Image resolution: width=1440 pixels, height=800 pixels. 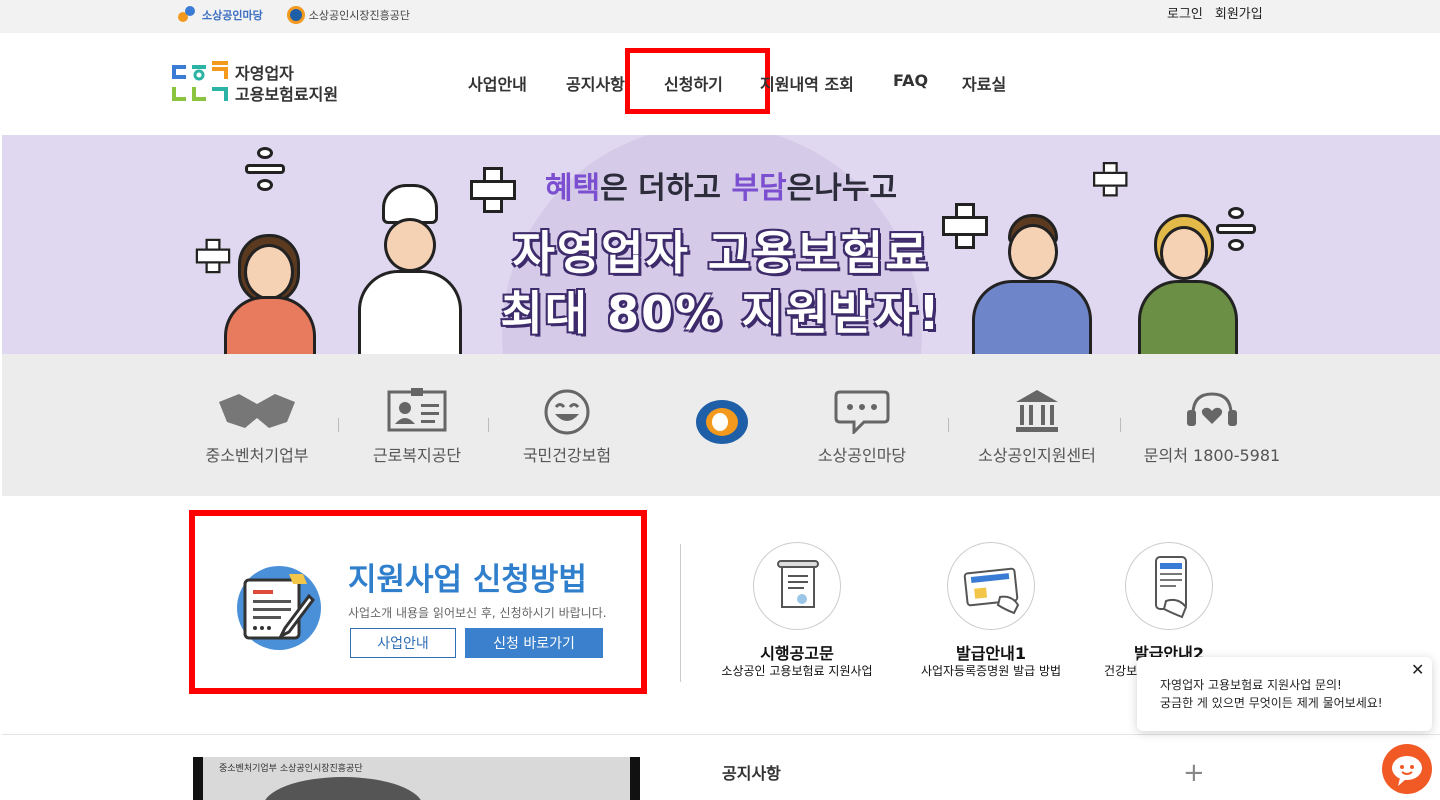 What do you see at coordinates (797, 671) in the screenshot?
I see `card-subtitle: 소상공인 고용보험료 지원사업` at bounding box center [797, 671].